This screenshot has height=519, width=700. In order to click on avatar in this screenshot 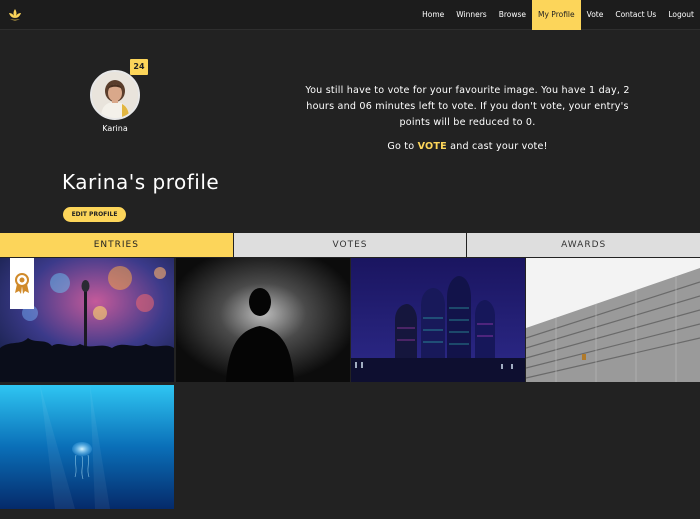, I will do `click(115, 95)`.